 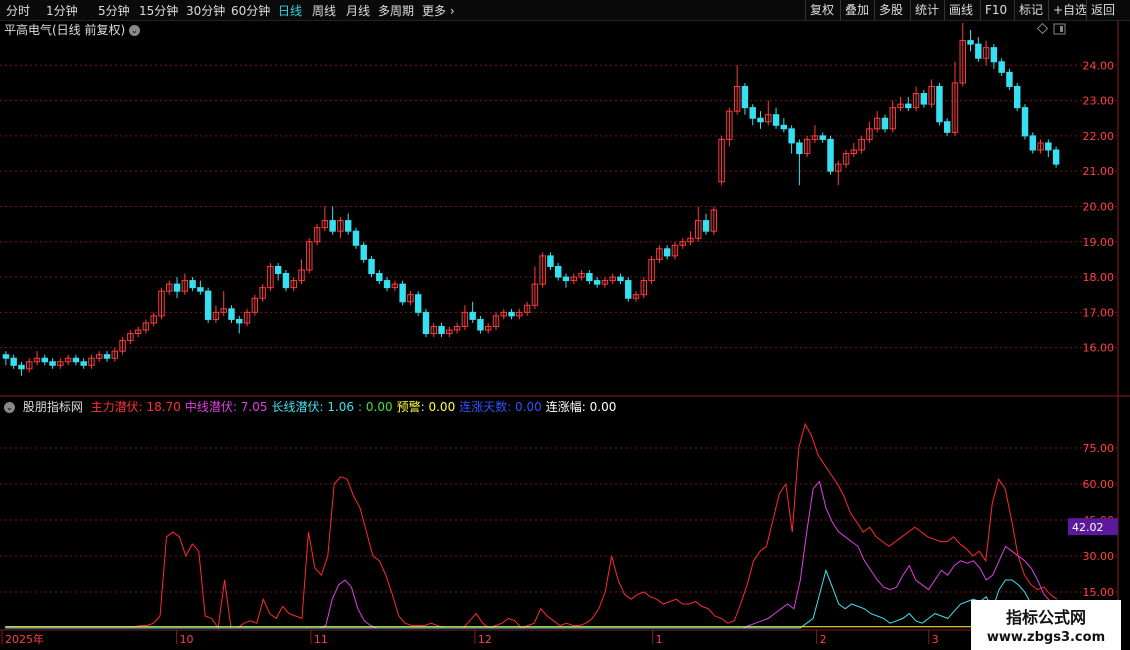 I want to click on price-tick-label: 24.00, so click(x=1099, y=65).